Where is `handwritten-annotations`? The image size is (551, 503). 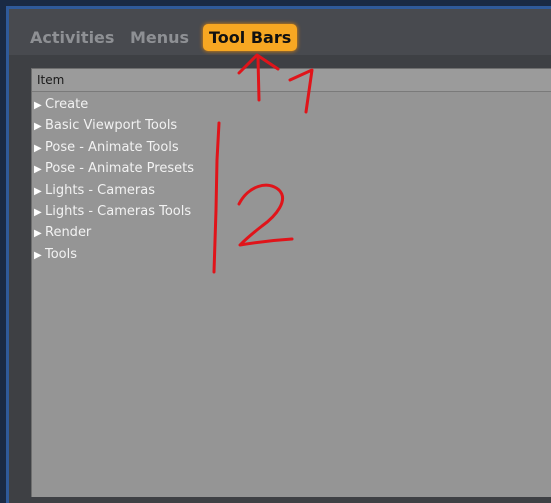
handwritten-annotations is located at coordinates (263, 163).